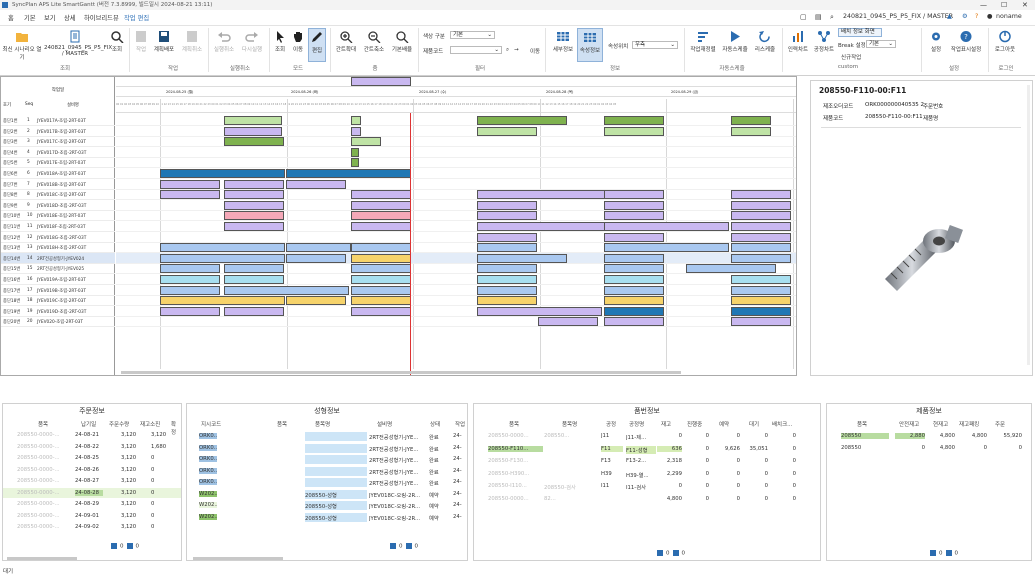 Image resolution: width=1035 pixels, height=575 pixels. Describe the element at coordinates (735, 45) in the screenshot. I see `auto-schedule-button: 자동스케쥴` at that location.